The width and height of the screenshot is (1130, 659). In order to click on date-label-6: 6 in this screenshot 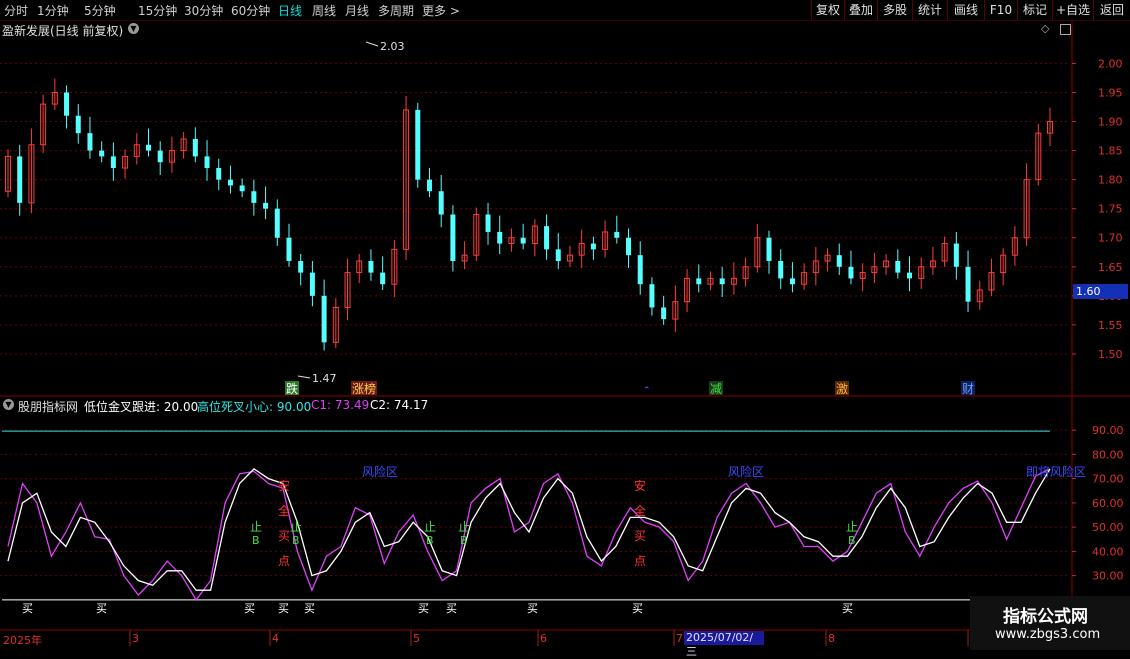, I will do `click(543, 638)`.